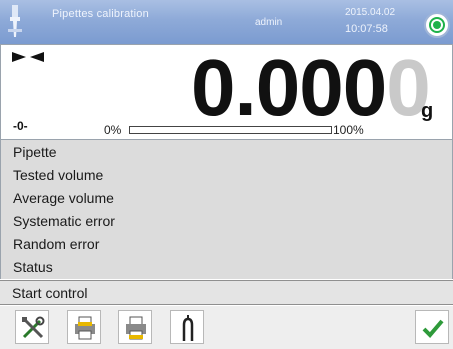 The height and width of the screenshot is (349, 453). Describe the element at coordinates (28, 57) in the screenshot. I see `stability-icon` at that location.